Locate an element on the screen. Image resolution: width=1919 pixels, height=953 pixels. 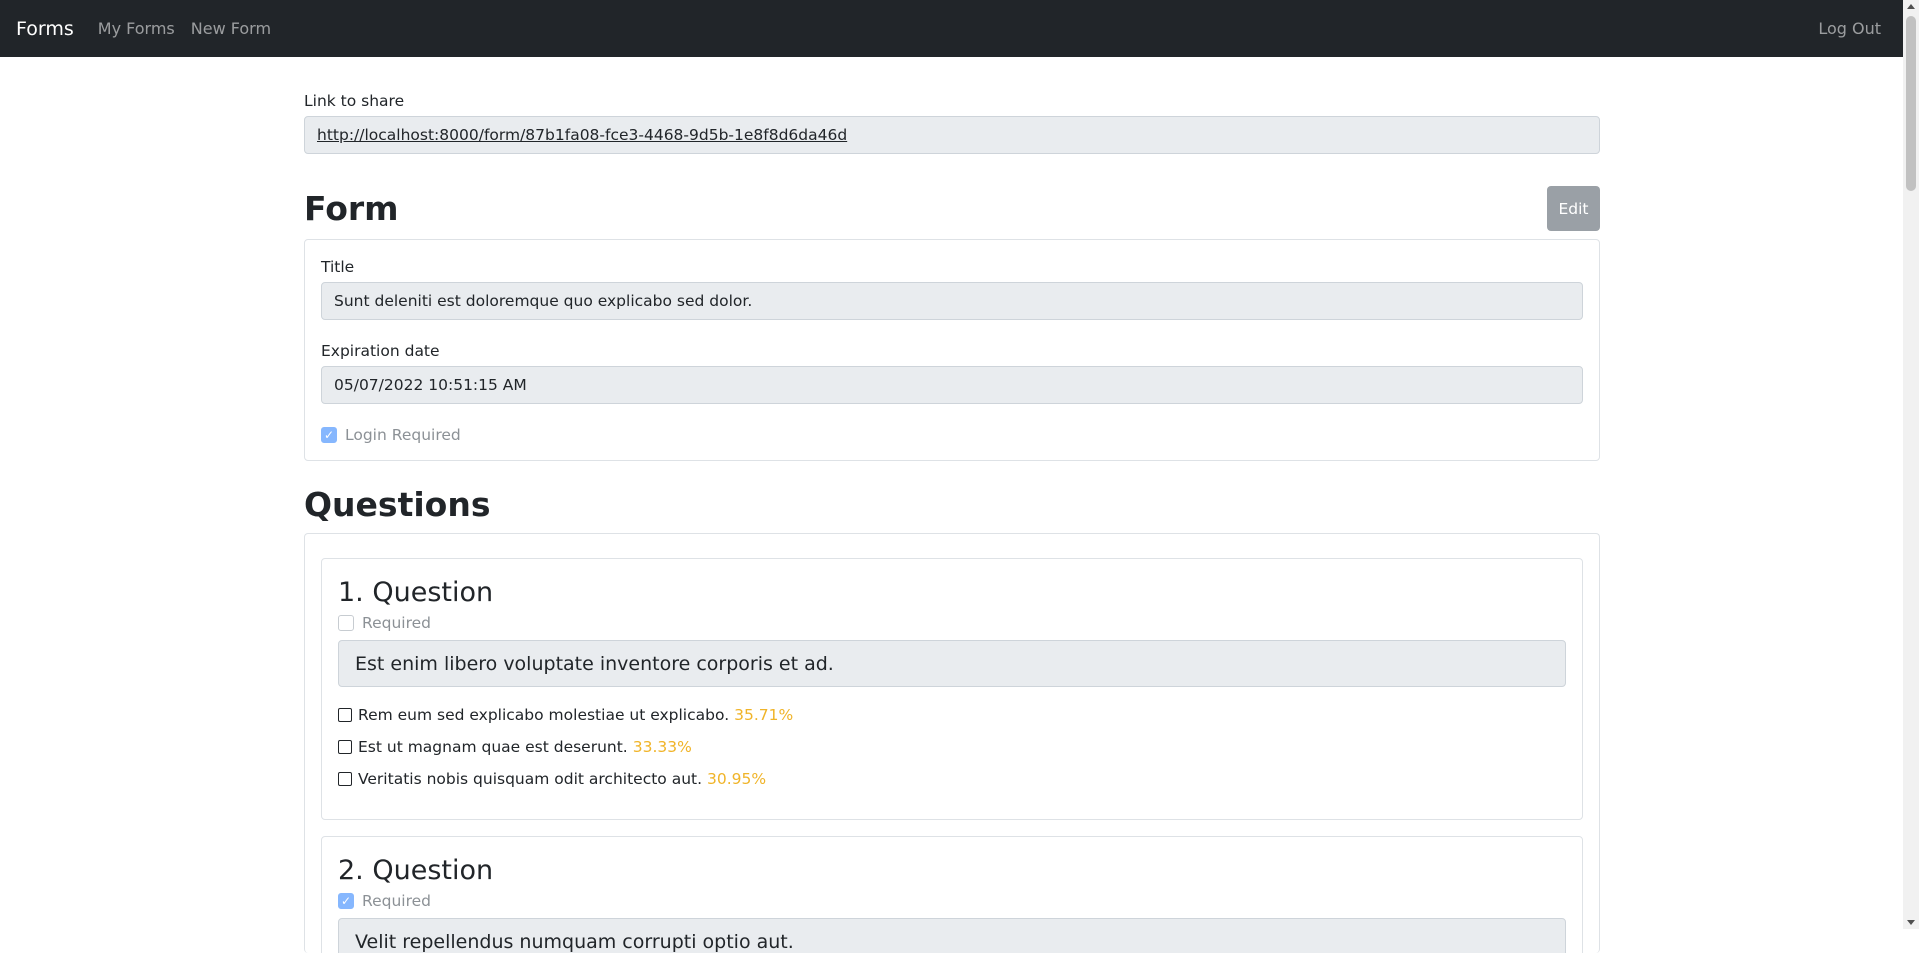
expiration-label: Expiration date is located at coordinates (380, 351).